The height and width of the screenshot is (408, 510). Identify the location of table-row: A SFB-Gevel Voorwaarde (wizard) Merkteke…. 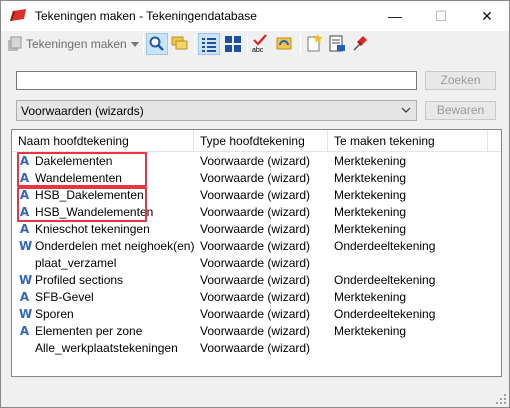
(256, 297).